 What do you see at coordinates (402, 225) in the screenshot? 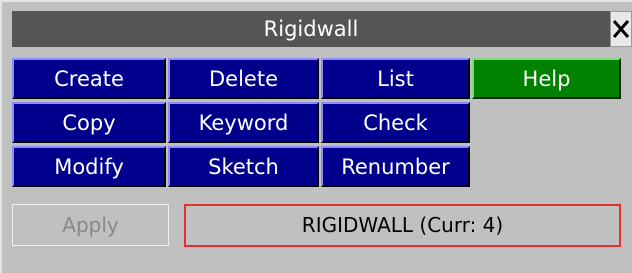
I see `current-rigidwall-status: RIGIDWALL (Curr: 4)` at bounding box center [402, 225].